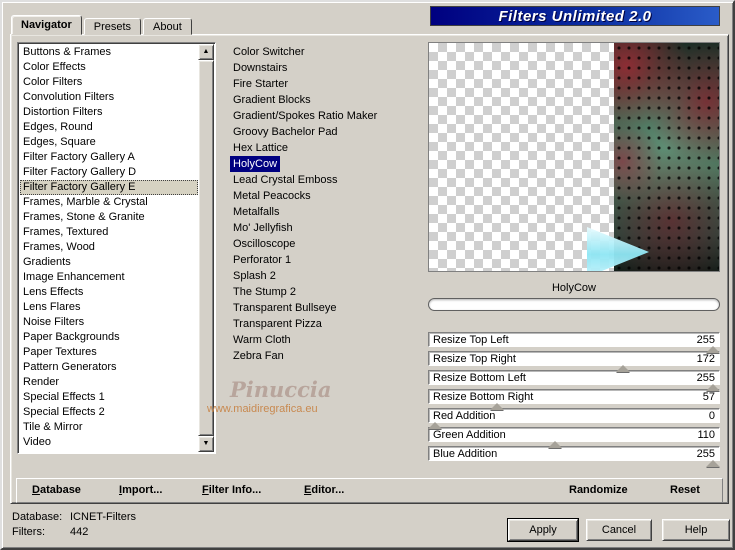 This screenshot has width=735, height=550. Describe the element at coordinates (619, 530) in the screenshot. I see `cancel-button: Cancel` at that location.